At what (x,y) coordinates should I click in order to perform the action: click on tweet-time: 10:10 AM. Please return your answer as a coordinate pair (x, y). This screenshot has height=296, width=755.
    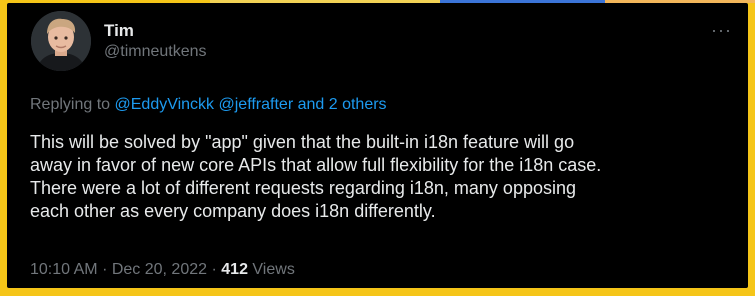
    Looking at the image, I should click on (64, 269).